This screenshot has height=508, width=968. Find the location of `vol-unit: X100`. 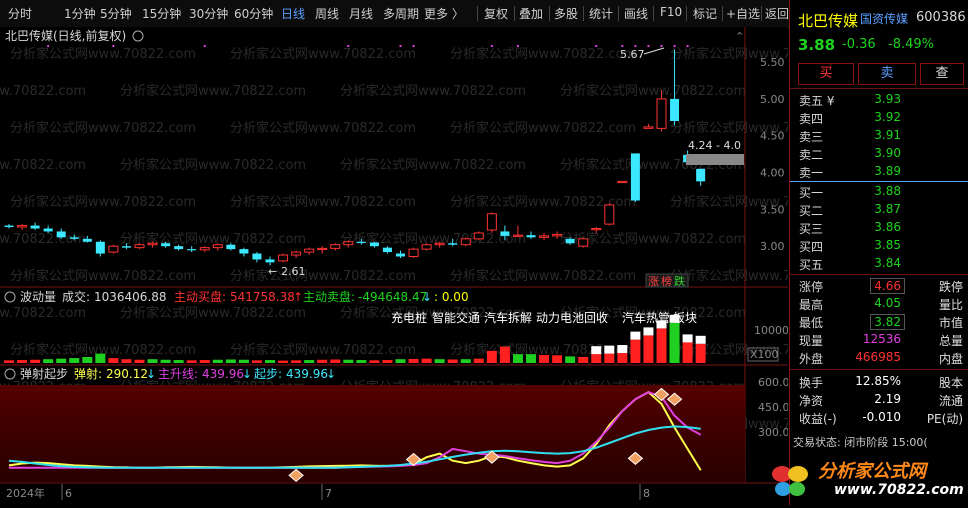

vol-unit: X100 is located at coordinates (764, 354).